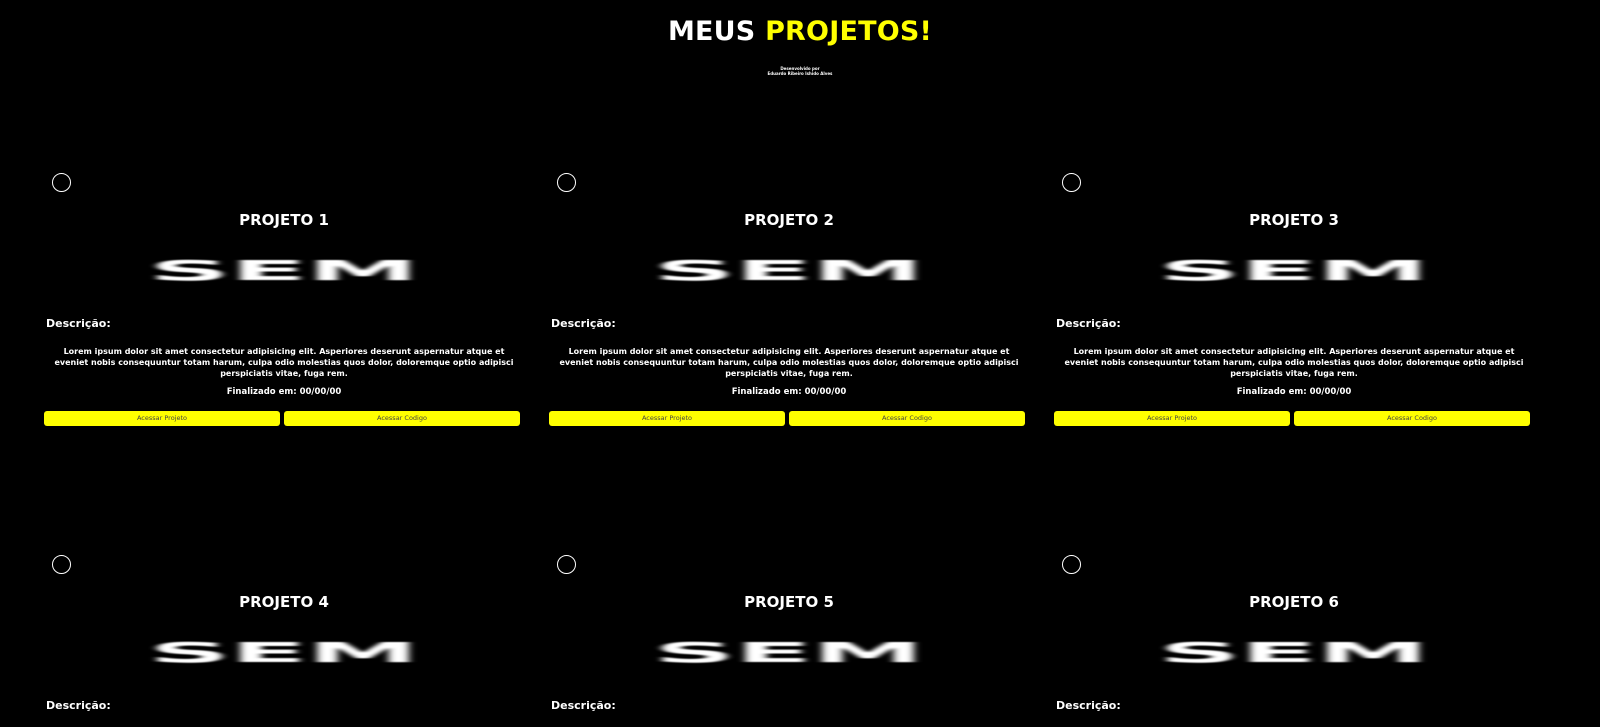 This screenshot has width=1600, height=727. I want to click on description-label-1: Descrição:, so click(78, 323).